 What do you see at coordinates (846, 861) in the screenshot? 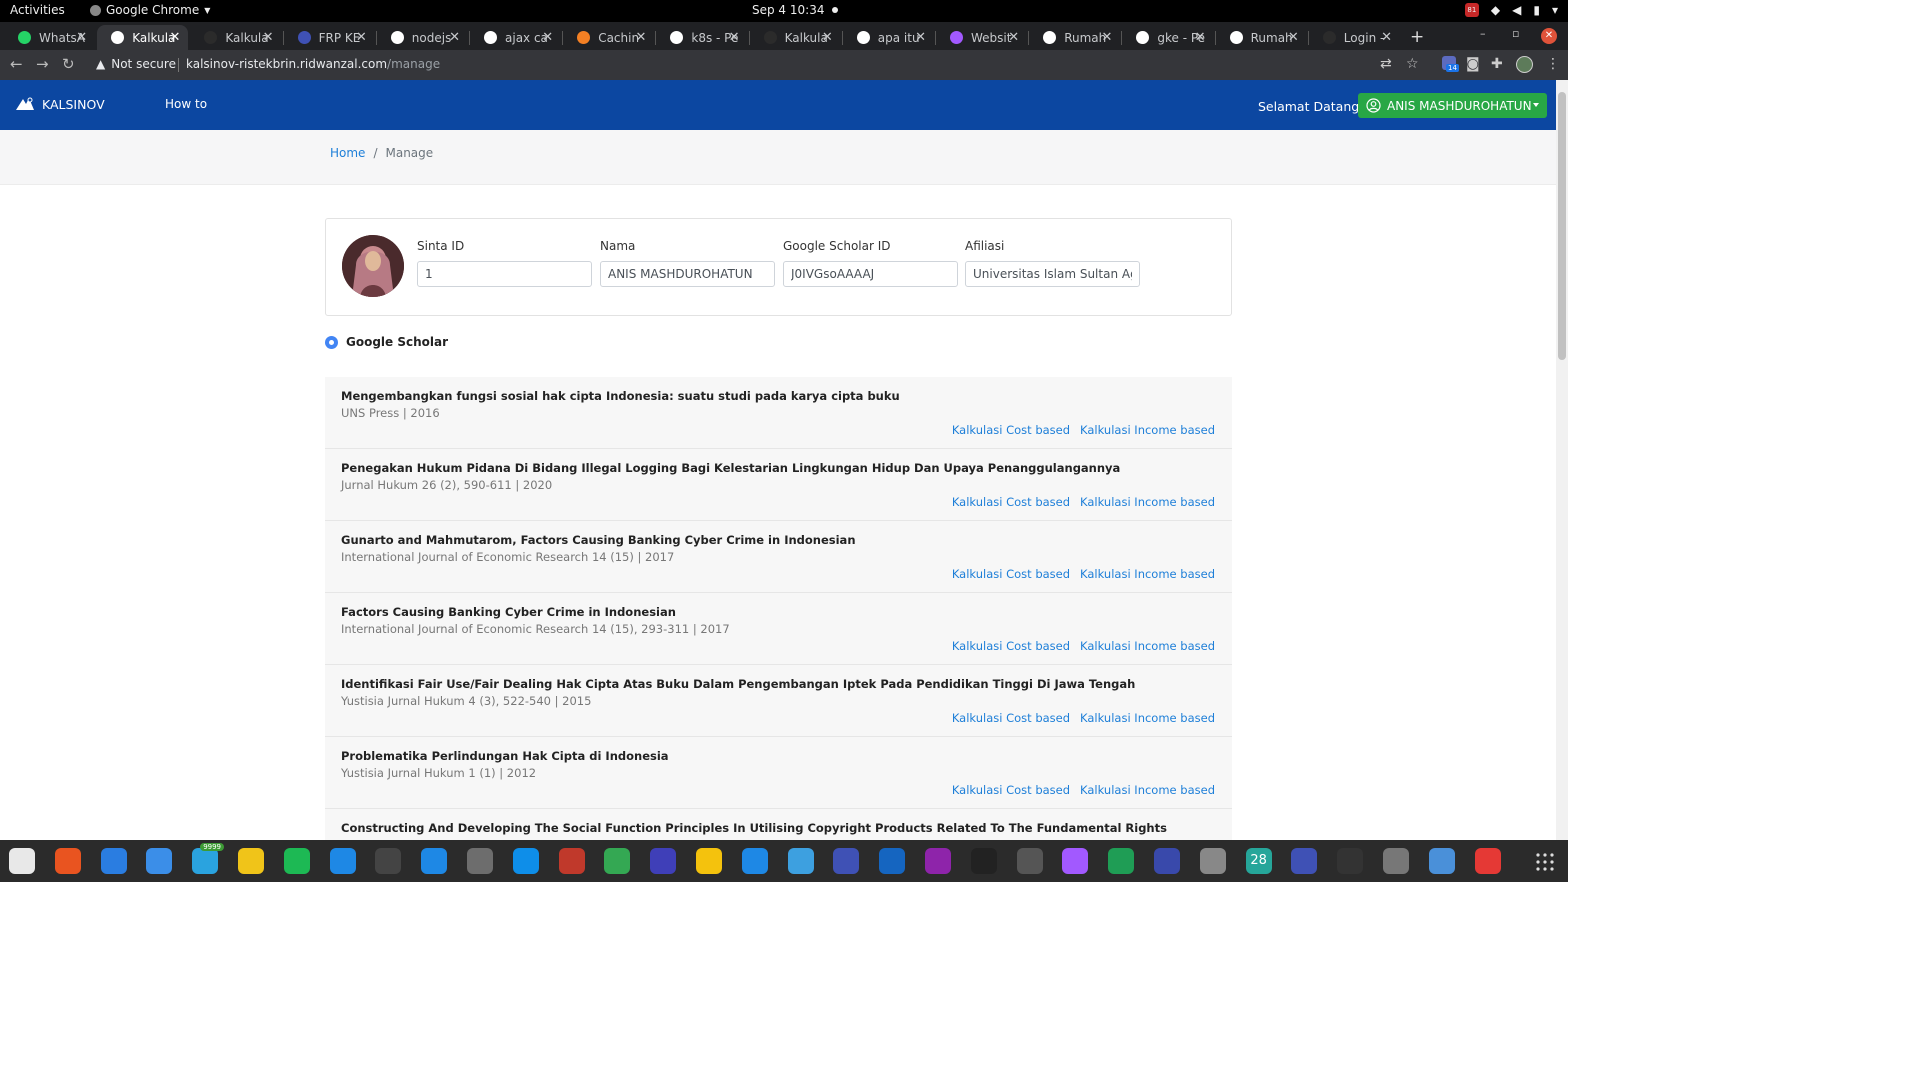
I see `settings-app-icon` at bounding box center [846, 861].